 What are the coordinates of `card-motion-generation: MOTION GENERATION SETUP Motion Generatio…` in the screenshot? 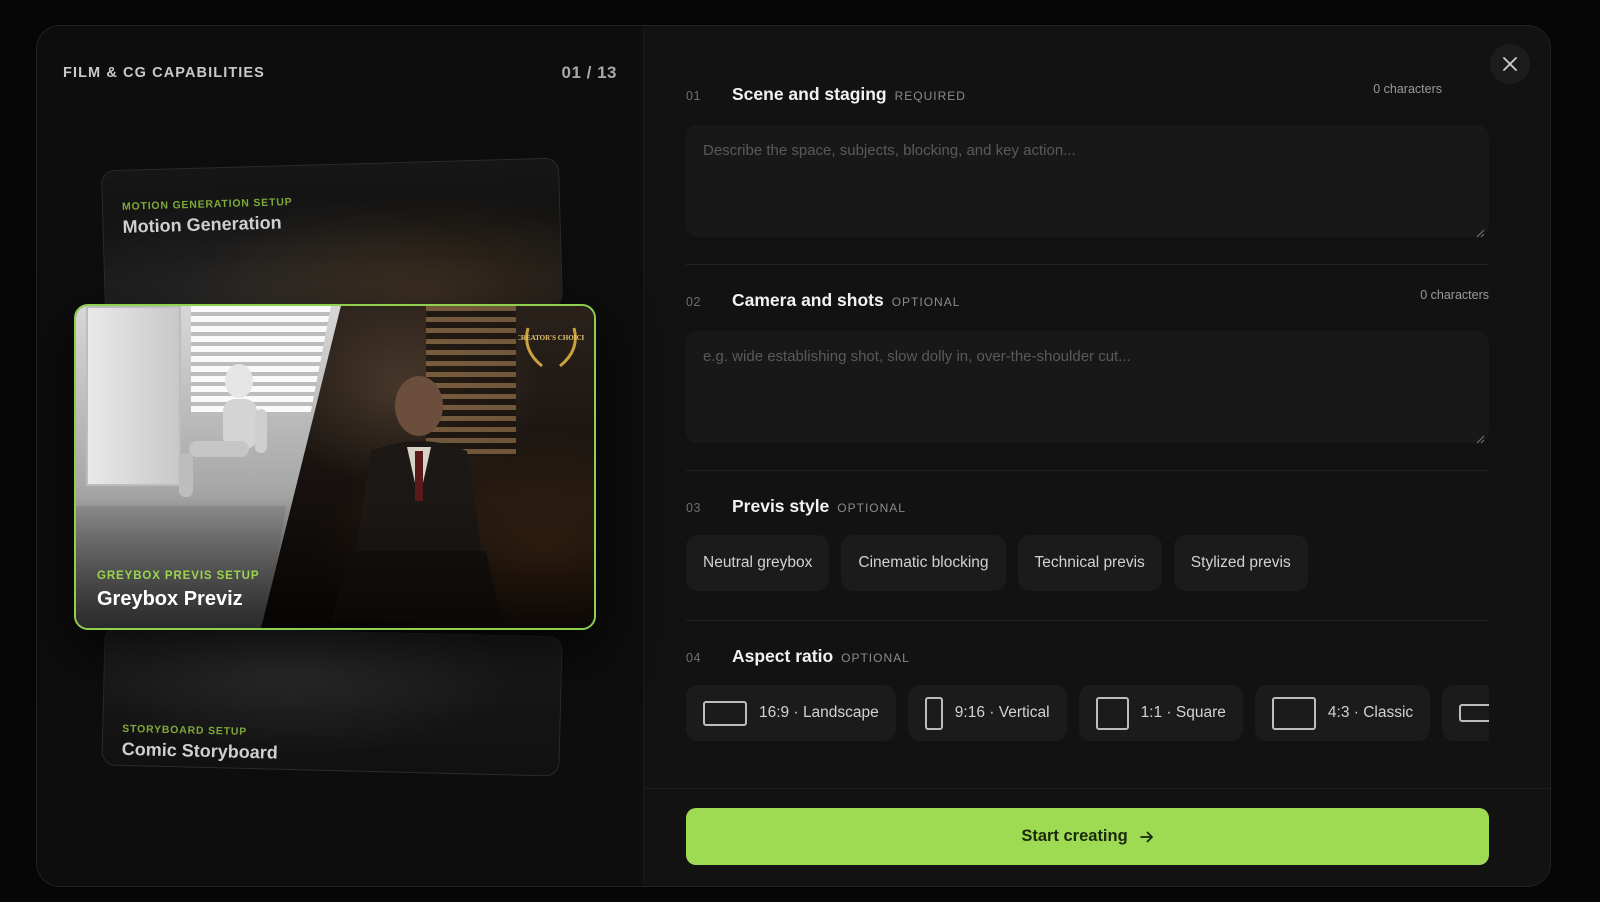 It's located at (332, 239).